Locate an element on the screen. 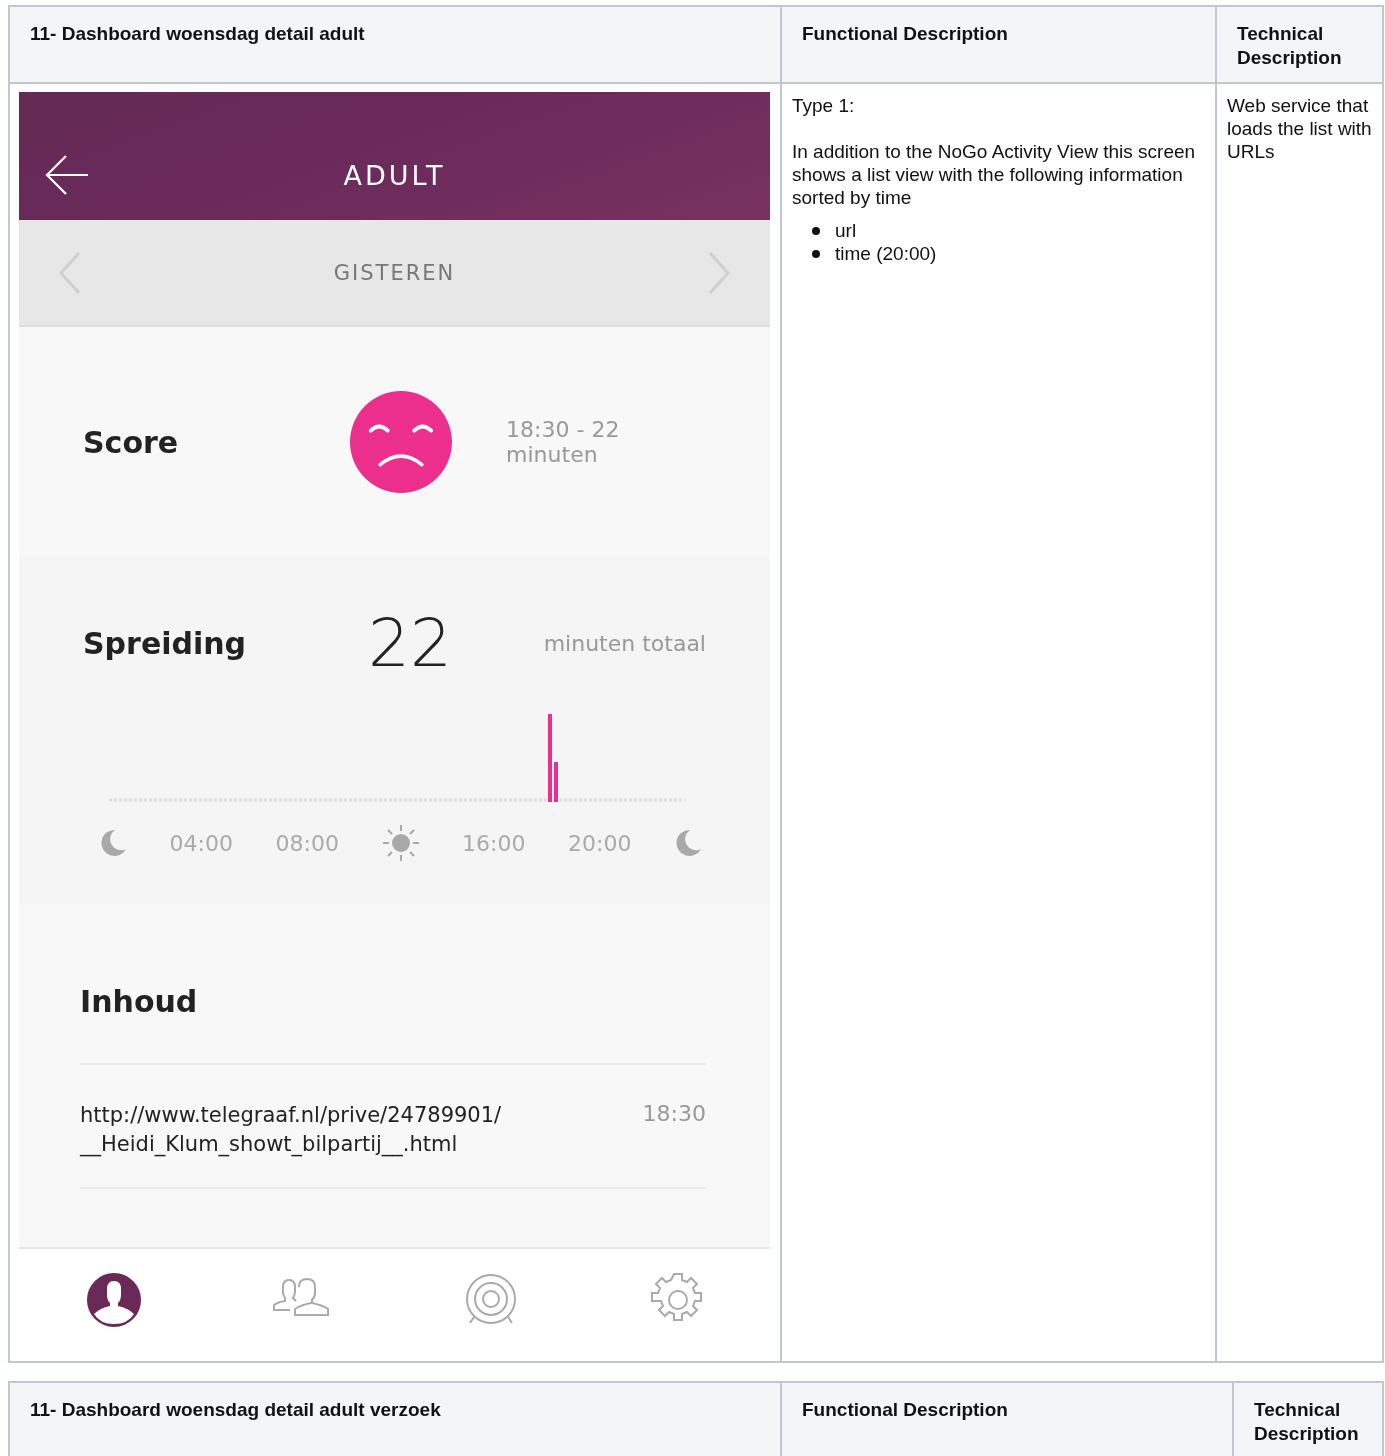 This screenshot has height=1456, width=1385. item-time: 18:30 is located at coordinates (674, 1114).